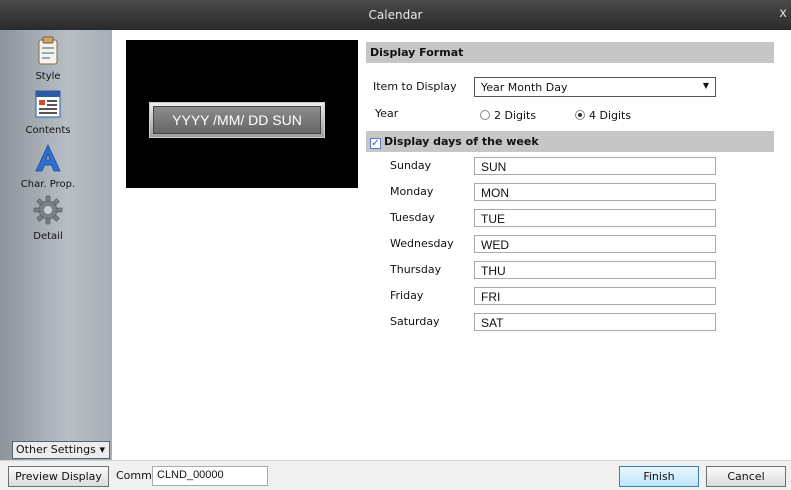 The width and height of the screenshot is (791, 490). I want to click on radio-label: 4 Digits, so click(610, 115).